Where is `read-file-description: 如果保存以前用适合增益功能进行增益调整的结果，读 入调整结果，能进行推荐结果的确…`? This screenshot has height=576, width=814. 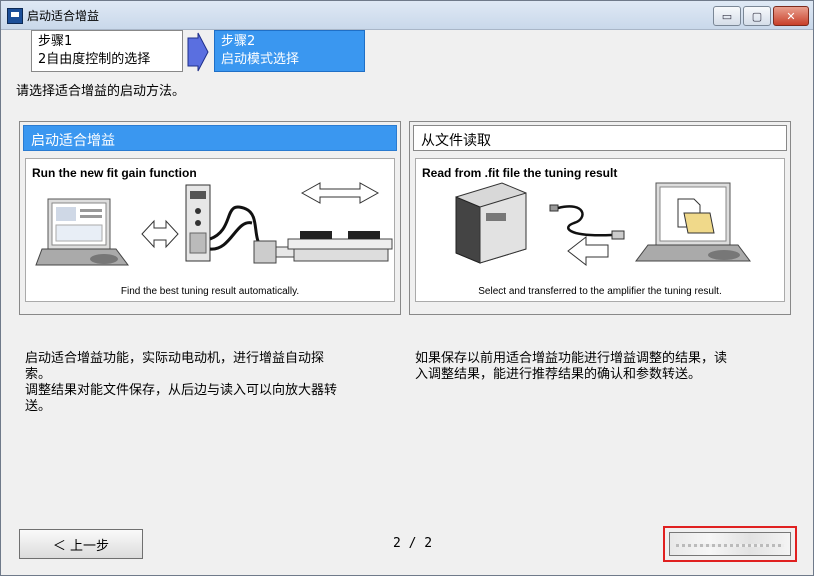
read-file-description: 如果保存以前用适合增益功能进行增益调整的结果，读 入调整结果，能进行推荐结果的确… is located at coordinates (571, 366).